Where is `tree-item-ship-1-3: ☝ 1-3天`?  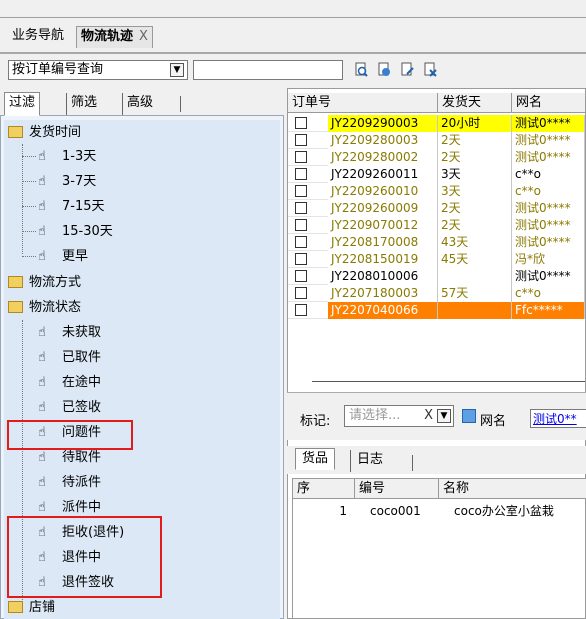 tree-item-ship-1-3: ☝ 1-3天 is located at coordinates (67, 157).